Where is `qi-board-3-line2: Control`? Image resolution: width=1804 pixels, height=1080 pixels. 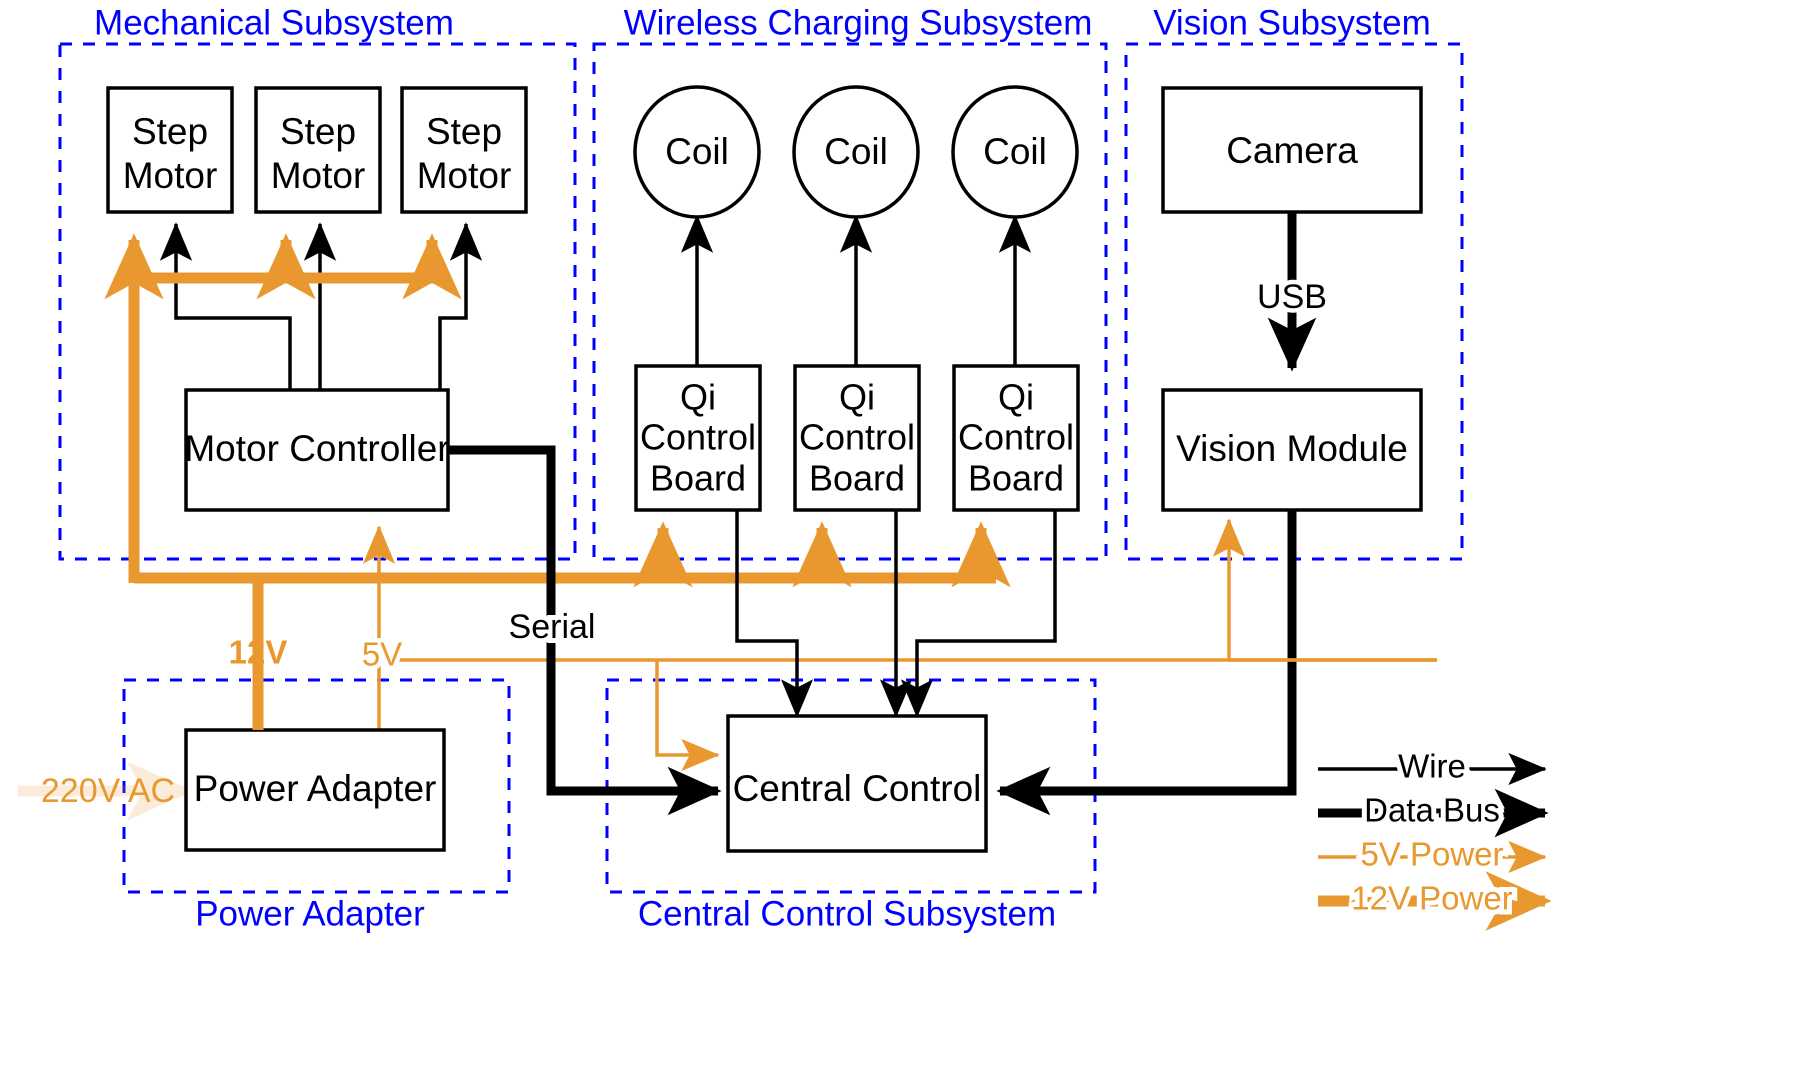 qi-board-3-line2: Control is located at coordinates (1016, 437).